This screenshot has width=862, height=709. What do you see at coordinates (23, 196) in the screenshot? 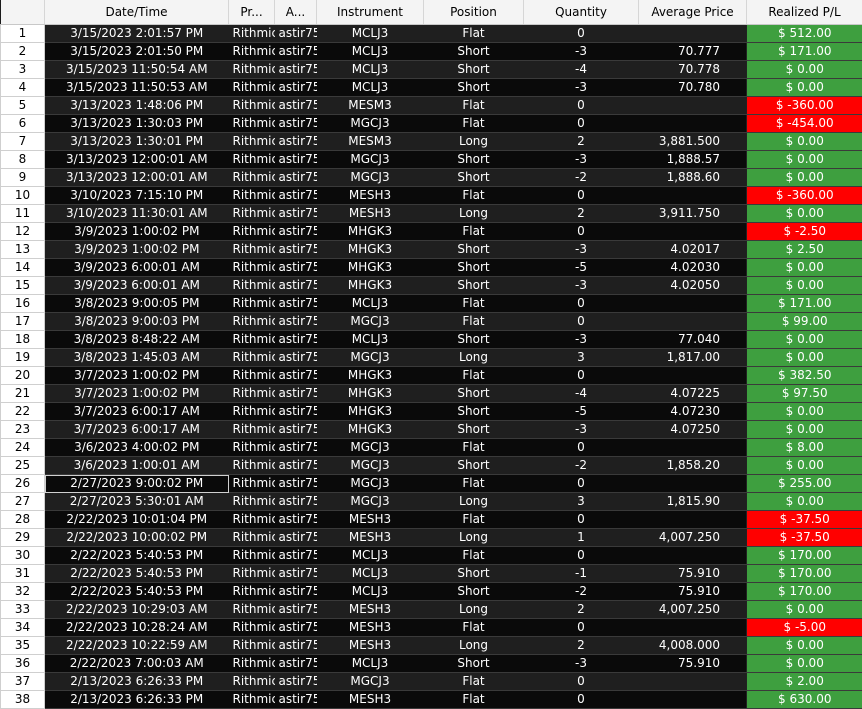
I see `row-number-cell: 10` at bounding box center [23, 196].